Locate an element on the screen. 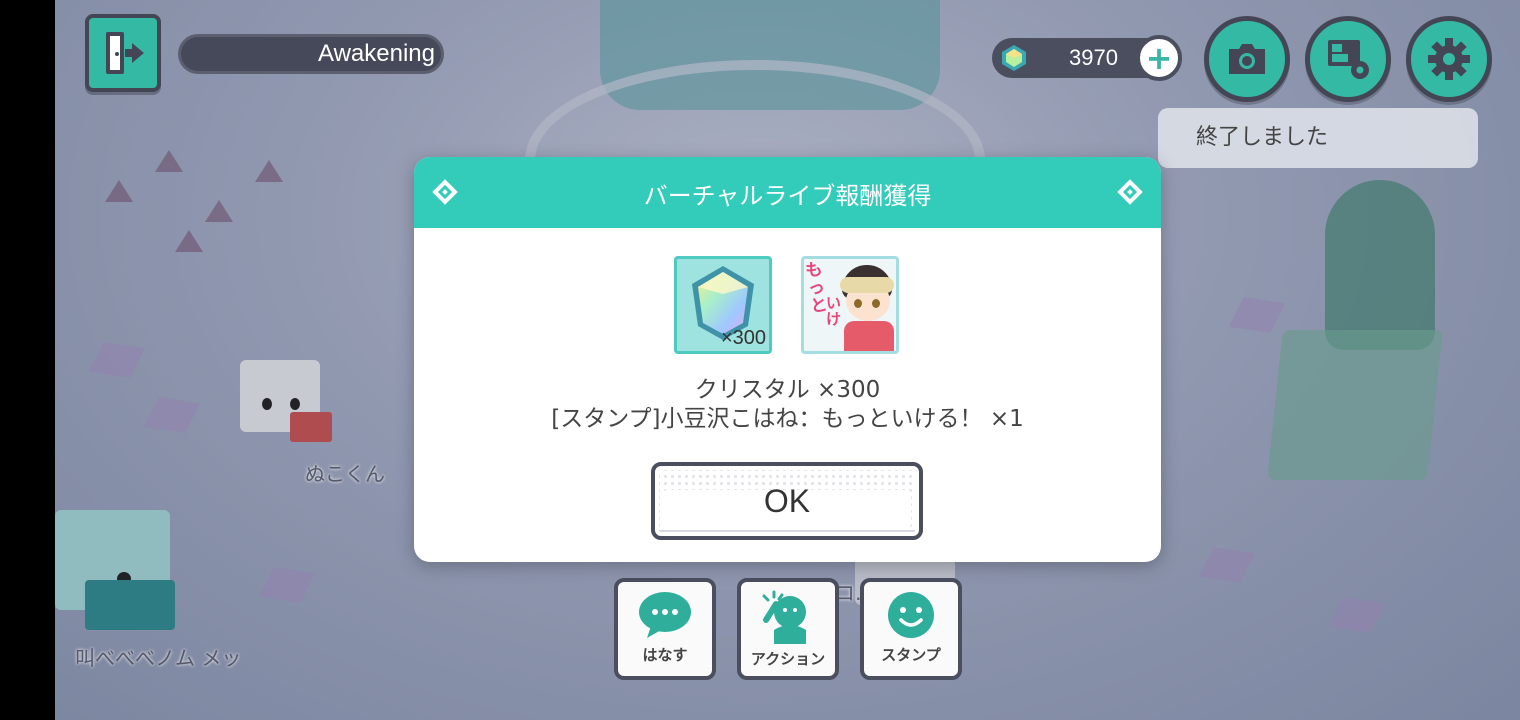 The image size is (1520, 720). gear-icon is located at coordinates (1449, 59).